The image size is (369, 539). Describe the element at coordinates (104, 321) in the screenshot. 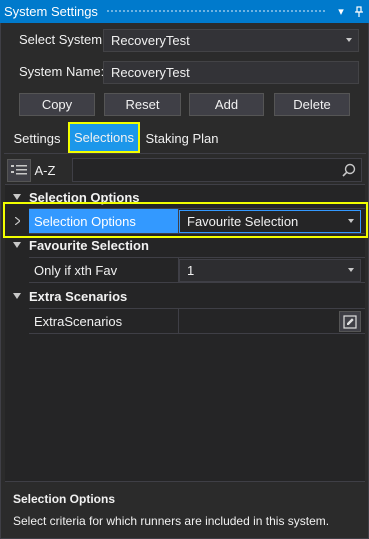

I see `property-name: ExtraScenarios` at that location.